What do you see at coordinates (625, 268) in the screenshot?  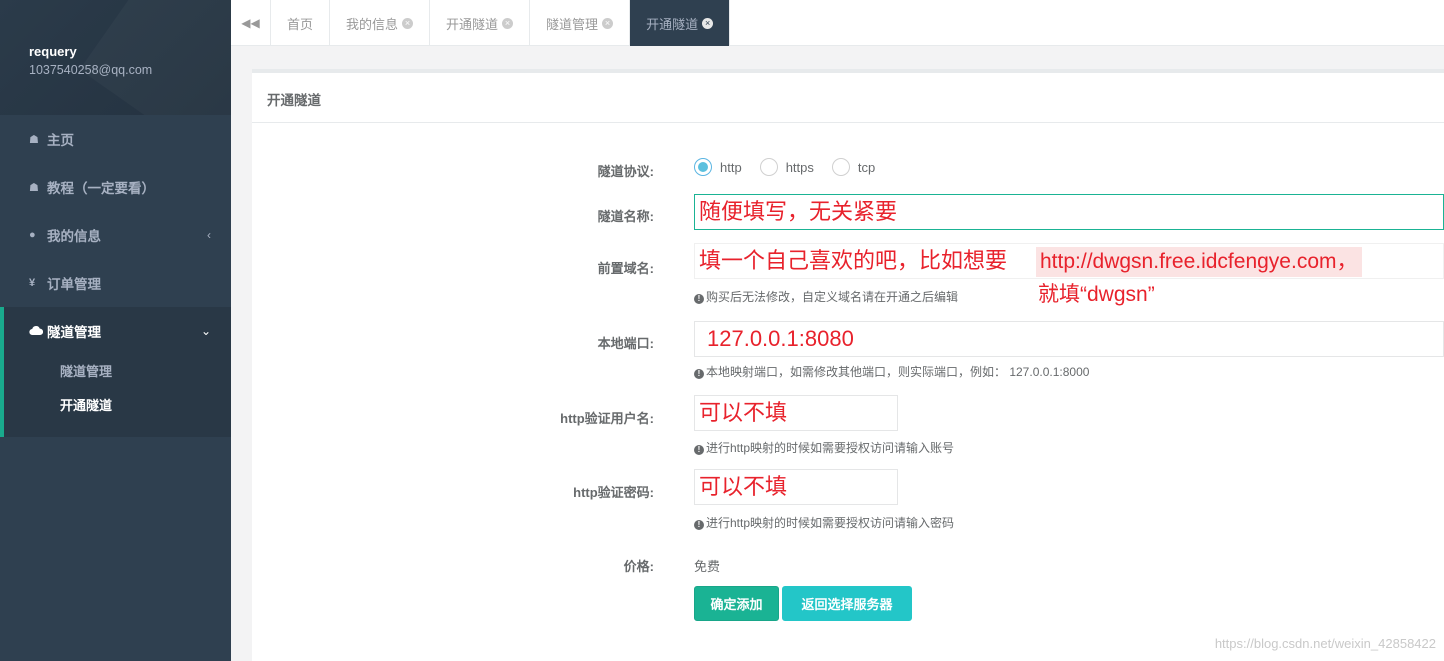 I see `prefix-domain-label: 前置域名:` at bounding box center [625, 268].